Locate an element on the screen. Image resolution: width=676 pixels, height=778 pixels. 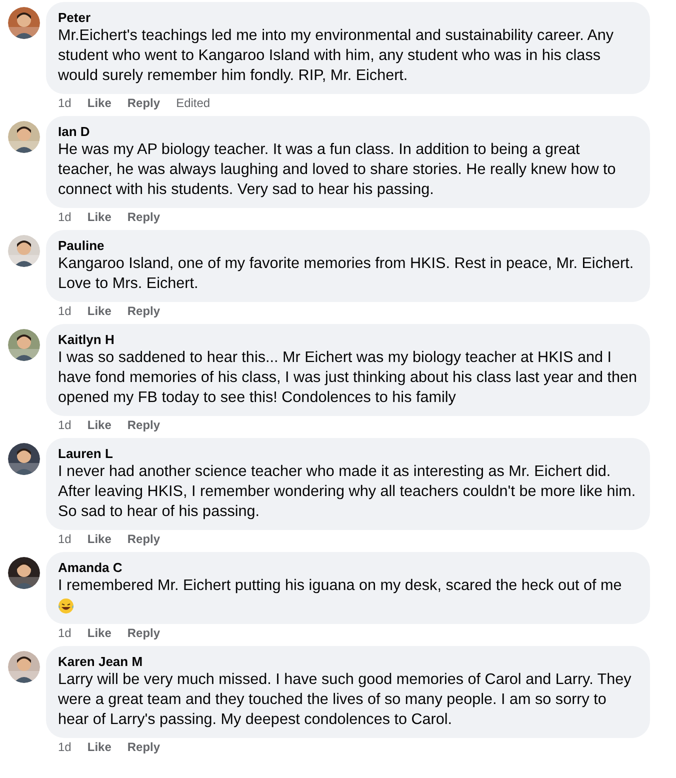
comment-text: I never had another science teacher who made it as interesting as Mr. Eichert did. After leaving HKIS, I remember wondering why all teachers couldn't be more like him. So sad to hear of his passing. is located at coordinates (347, 492).